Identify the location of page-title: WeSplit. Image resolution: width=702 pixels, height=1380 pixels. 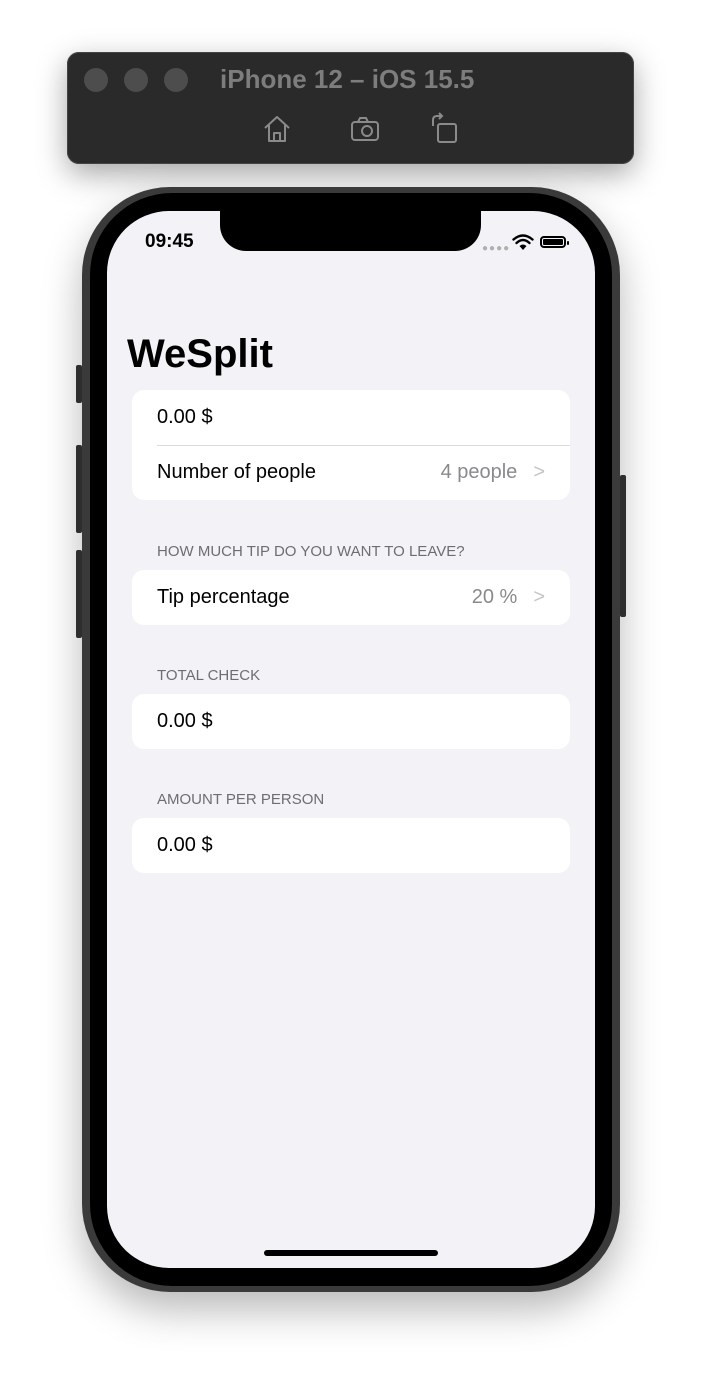
(200, 354).